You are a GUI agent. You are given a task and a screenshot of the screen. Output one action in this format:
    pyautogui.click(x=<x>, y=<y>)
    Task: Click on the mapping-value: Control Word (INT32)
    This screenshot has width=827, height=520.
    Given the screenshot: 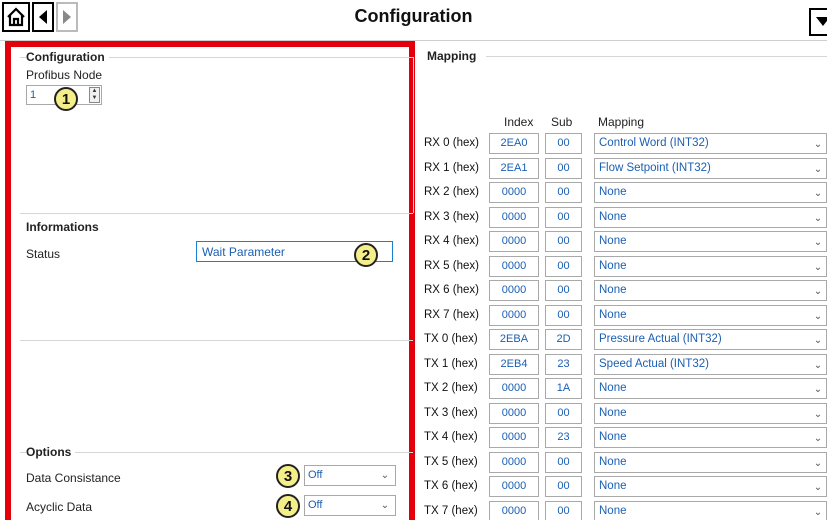 What is the action you would take?
    pyautogui.click(x=654, y=143)
    